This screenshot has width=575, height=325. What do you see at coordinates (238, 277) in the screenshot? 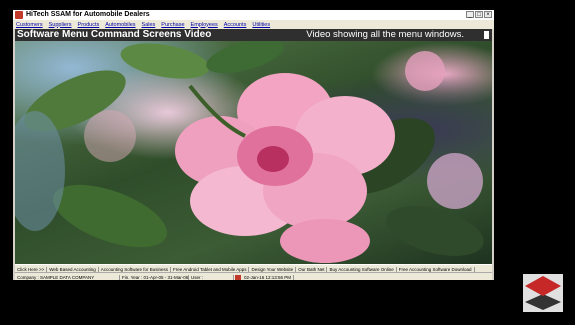
I see `flag-icon` at bounding box center [238, 277].